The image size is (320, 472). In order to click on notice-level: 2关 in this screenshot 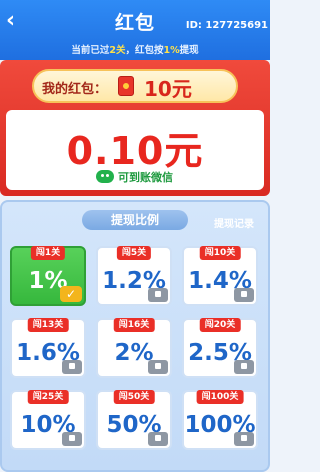, I will do `click(117, 50)`.